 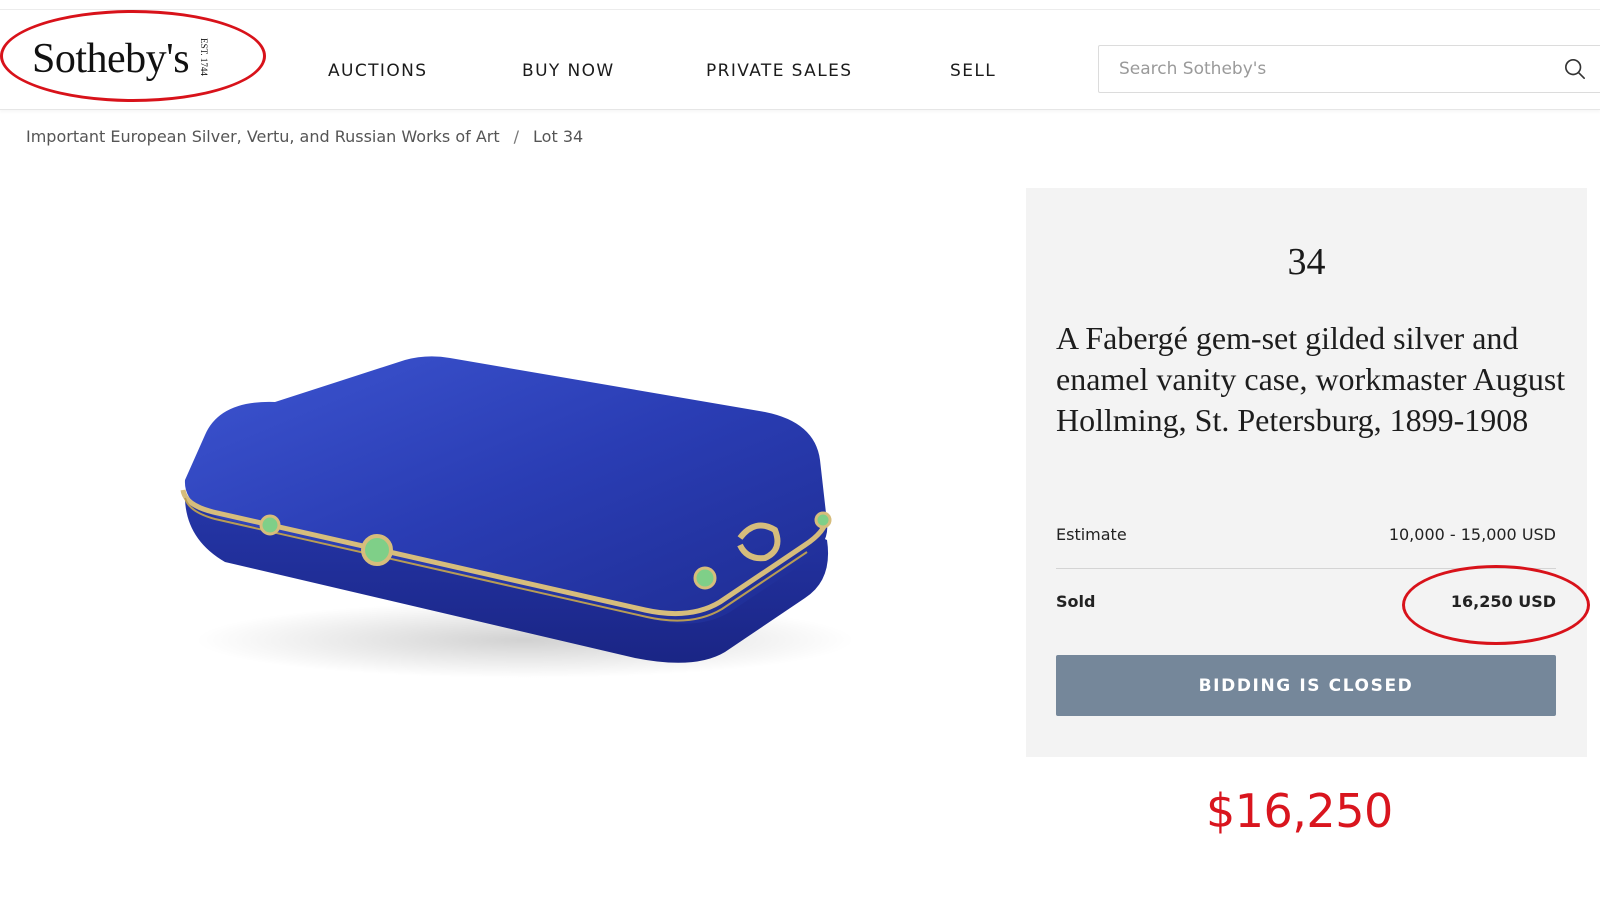 What do you see at coordinates (800, 5) in the screenshot?
I see `top-strip` at bounding box center [800, 5].